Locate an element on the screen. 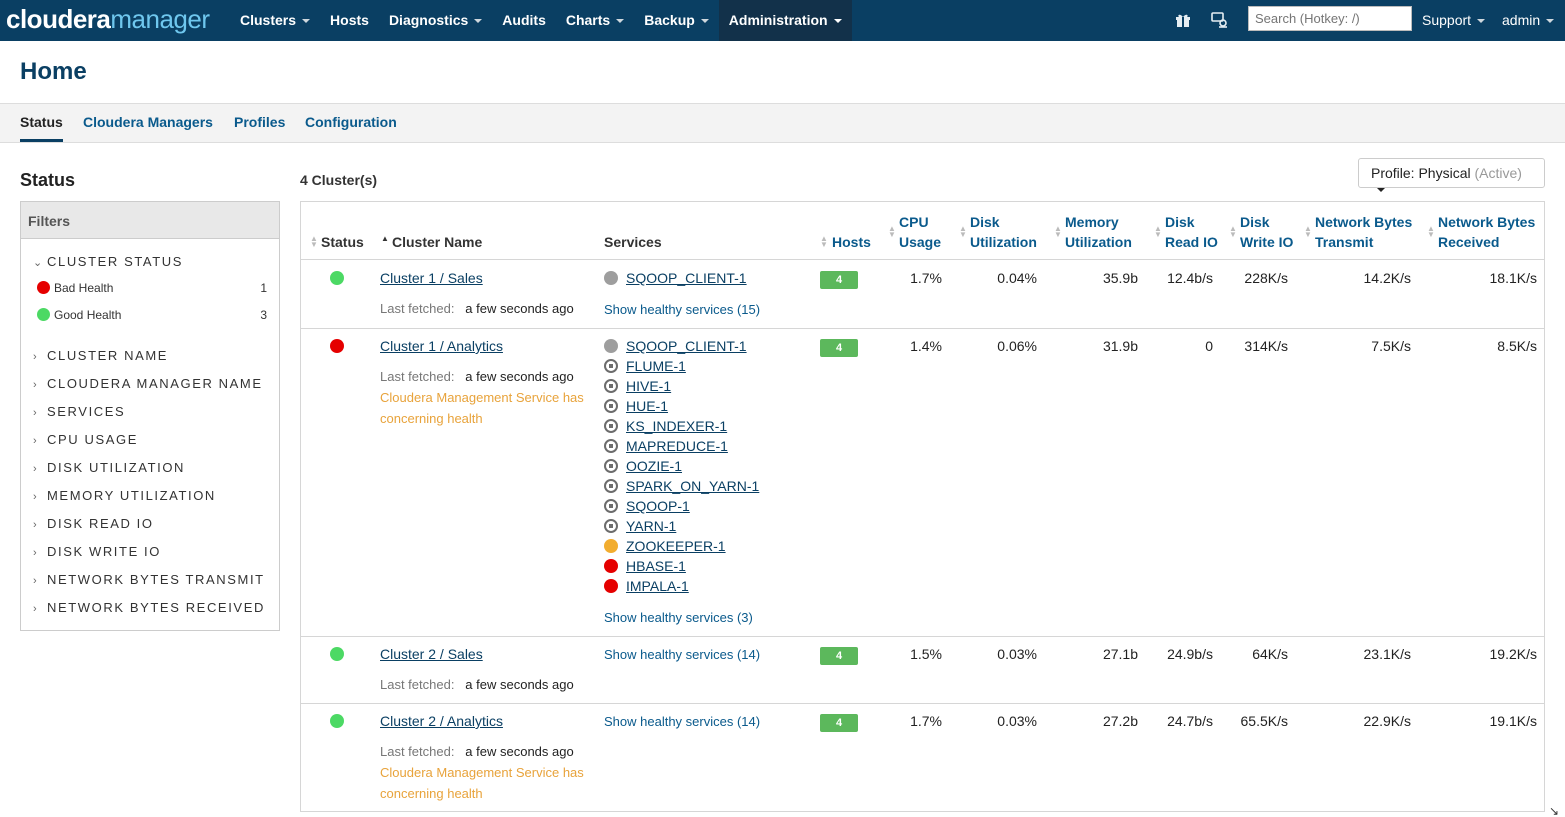 The image size is (1565, 817). disk-read-value: 24.9b/s is located at coordinates (1190, 654).